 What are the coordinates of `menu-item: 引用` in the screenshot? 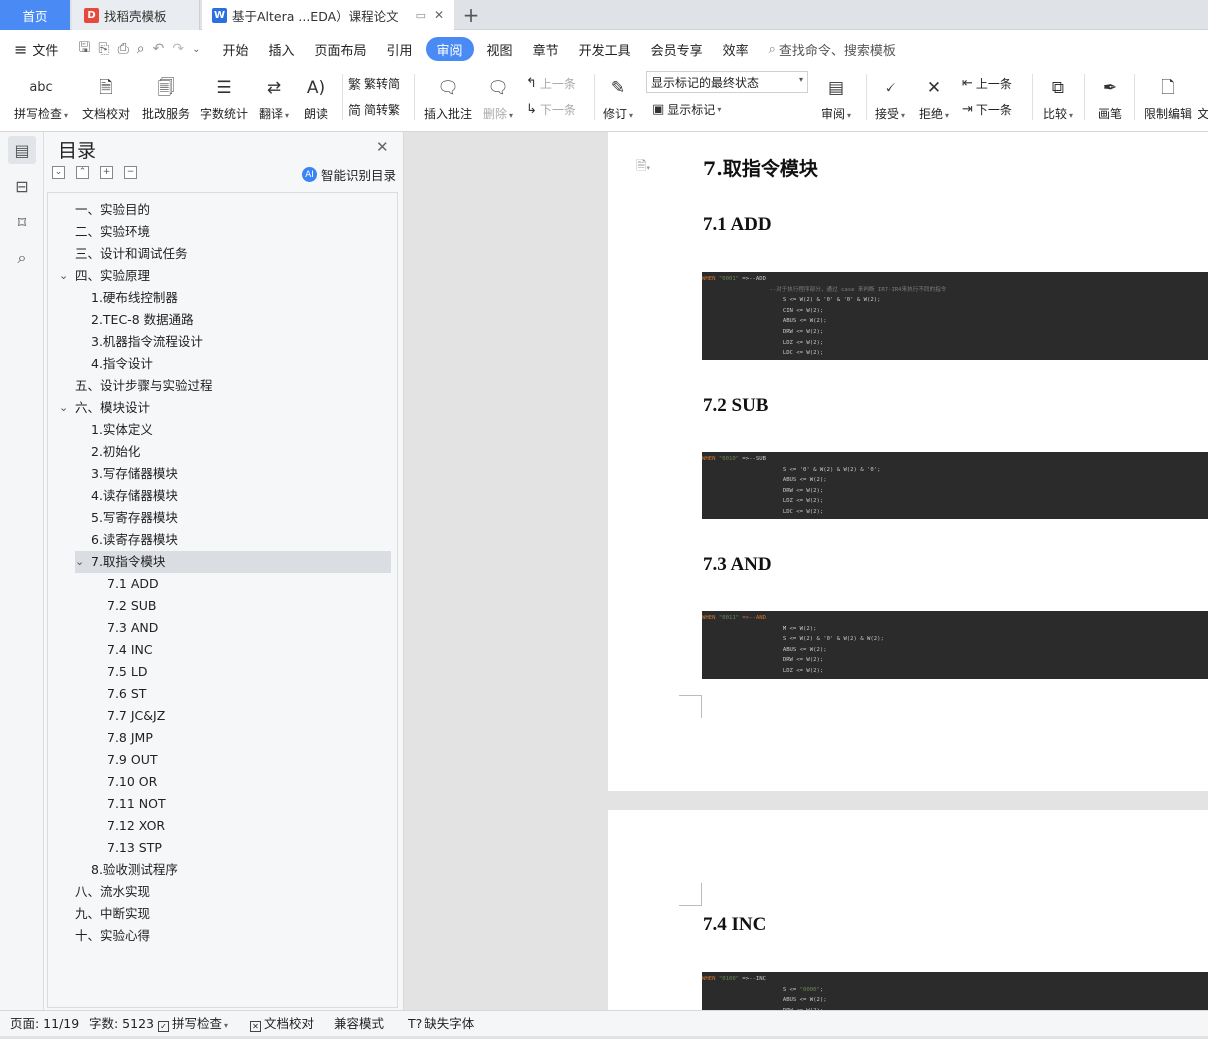 It's located at (400, 49).